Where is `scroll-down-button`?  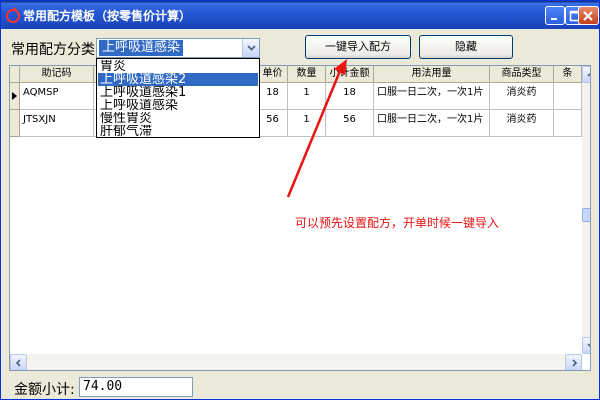 scroll-down-button is located at coordinates (586, 345).